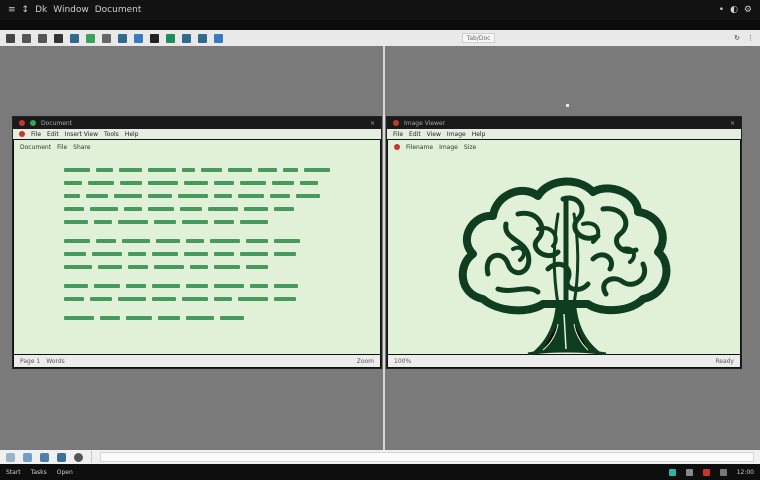 This screenshot has height=480, width=760. I want to click on mouse-cursor, so click(567, 105).